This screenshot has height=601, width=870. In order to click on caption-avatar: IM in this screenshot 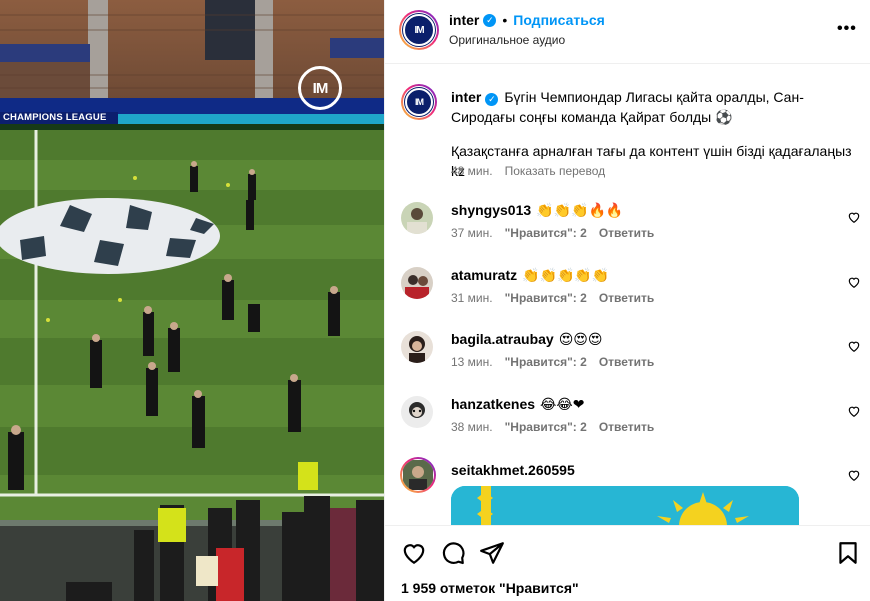, I will do `click(419, 102)`.